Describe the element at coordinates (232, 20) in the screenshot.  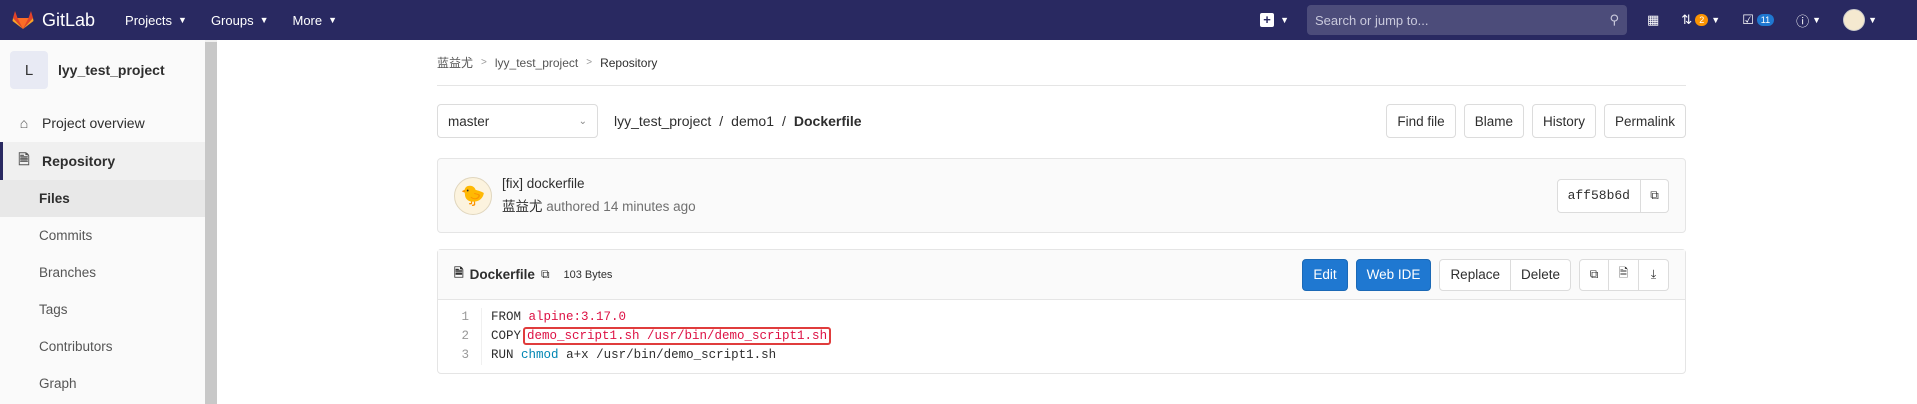
I see `groups-menu-label: Groups` at that location.